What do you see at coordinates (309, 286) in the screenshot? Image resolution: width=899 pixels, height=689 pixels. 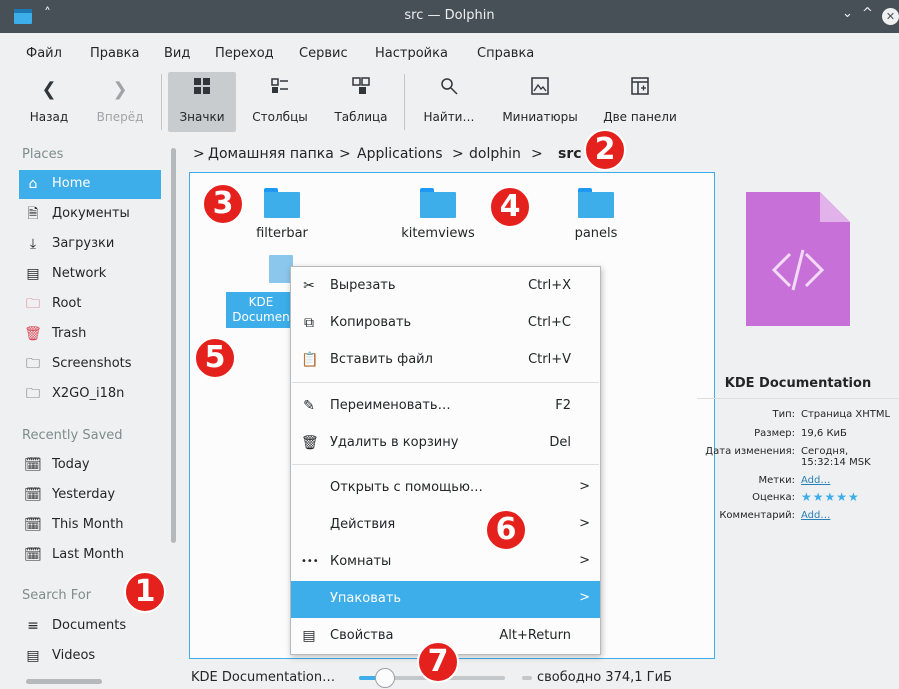 I see `scissors-icon: ✂` at bounding box center [309, 286].